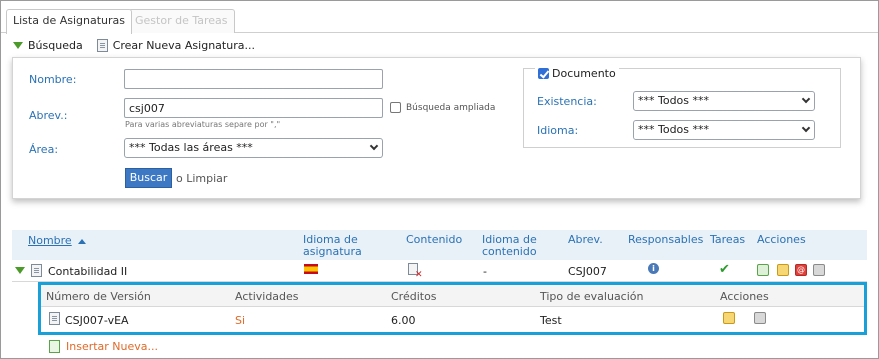 The height and width of the screenshot is (359, 879). What do you see at coordinates (728, 239) in the screenshot?
I see `col-tareas-header: Tareas` at bounding box center [728, 239].